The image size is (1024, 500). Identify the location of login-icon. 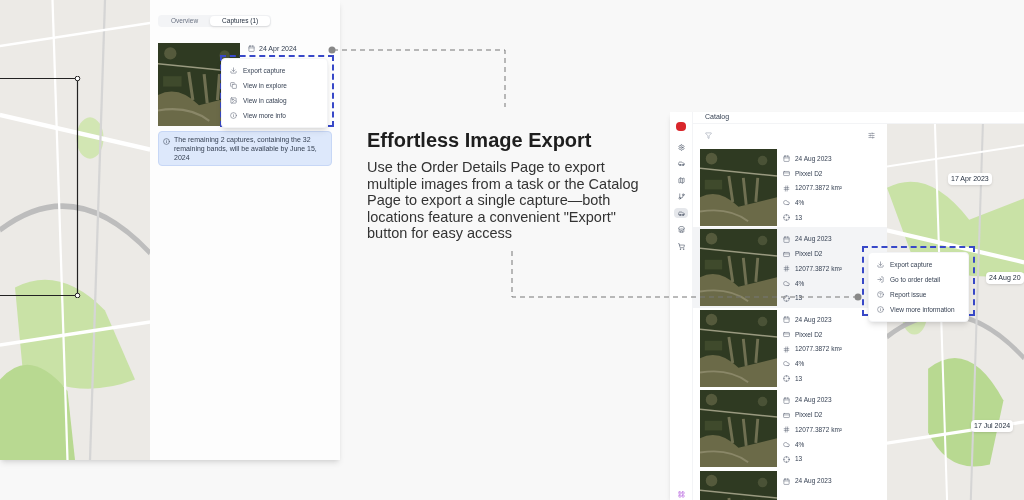
(880, 279).